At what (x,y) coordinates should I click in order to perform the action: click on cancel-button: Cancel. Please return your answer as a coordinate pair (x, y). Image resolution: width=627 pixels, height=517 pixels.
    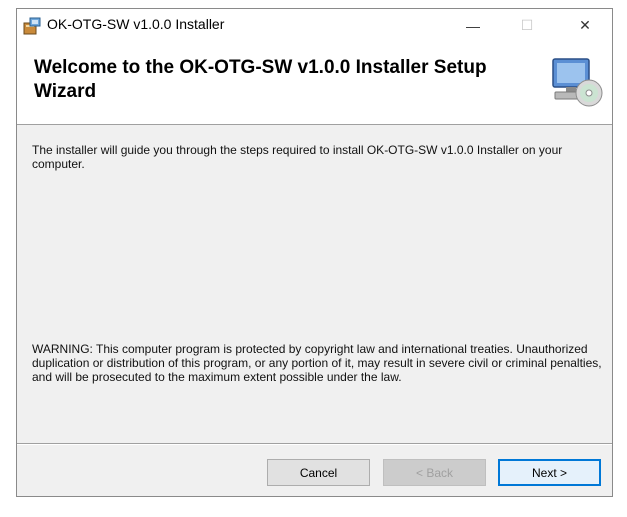
    Looking at the image, I should click on (318, 472).